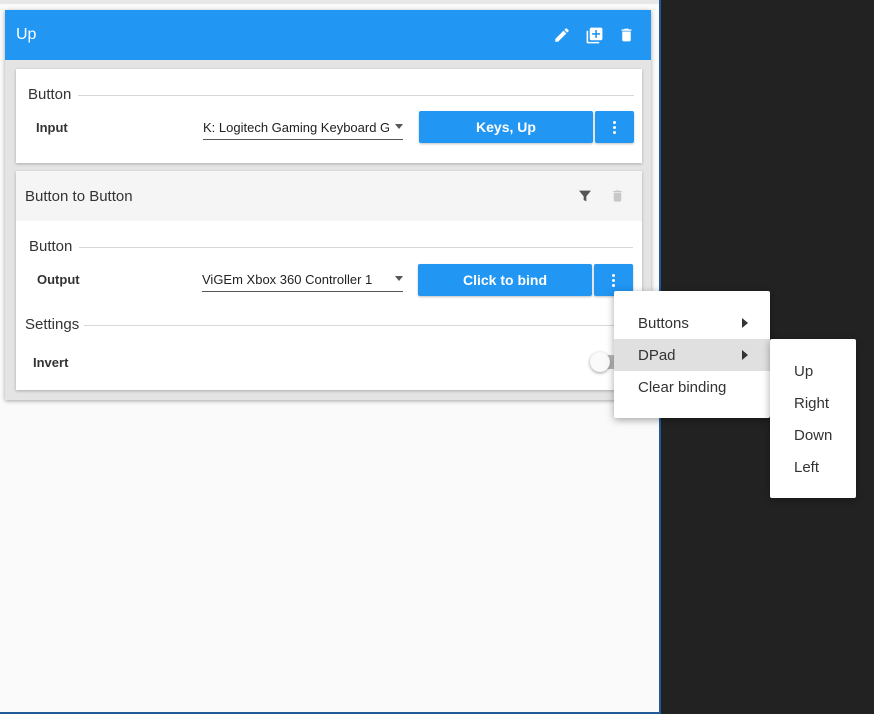  What do you see at coordinates (52, 324) in the screenshot?
I see `settings-section-title: Settings` at bounding box center [52, 324].